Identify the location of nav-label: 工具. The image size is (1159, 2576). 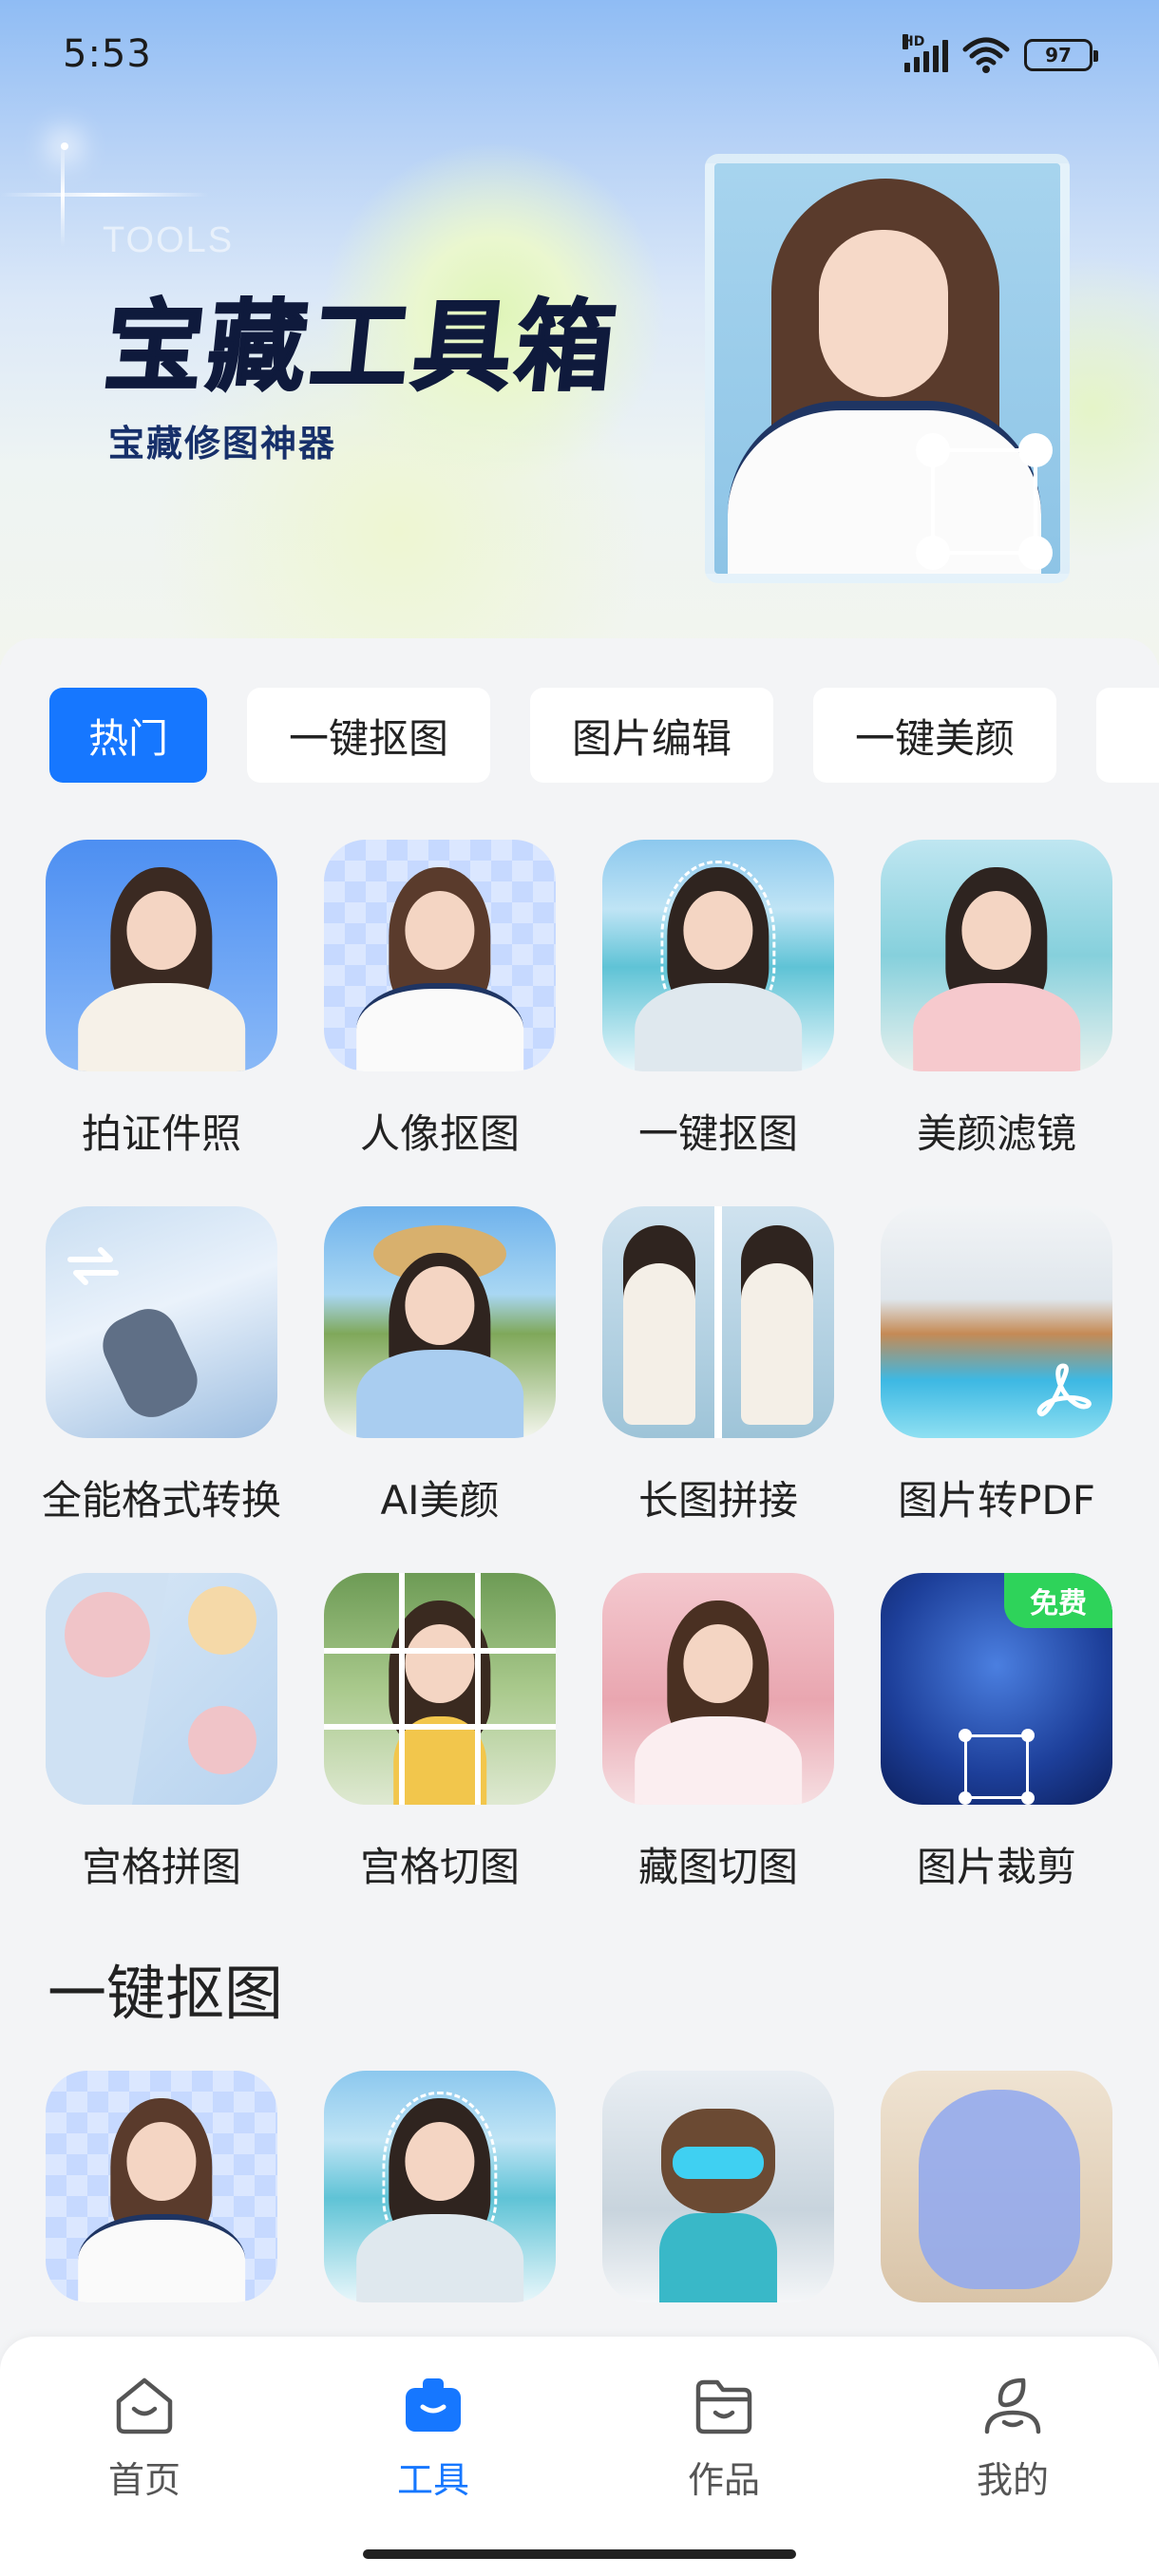
(432, 2480).